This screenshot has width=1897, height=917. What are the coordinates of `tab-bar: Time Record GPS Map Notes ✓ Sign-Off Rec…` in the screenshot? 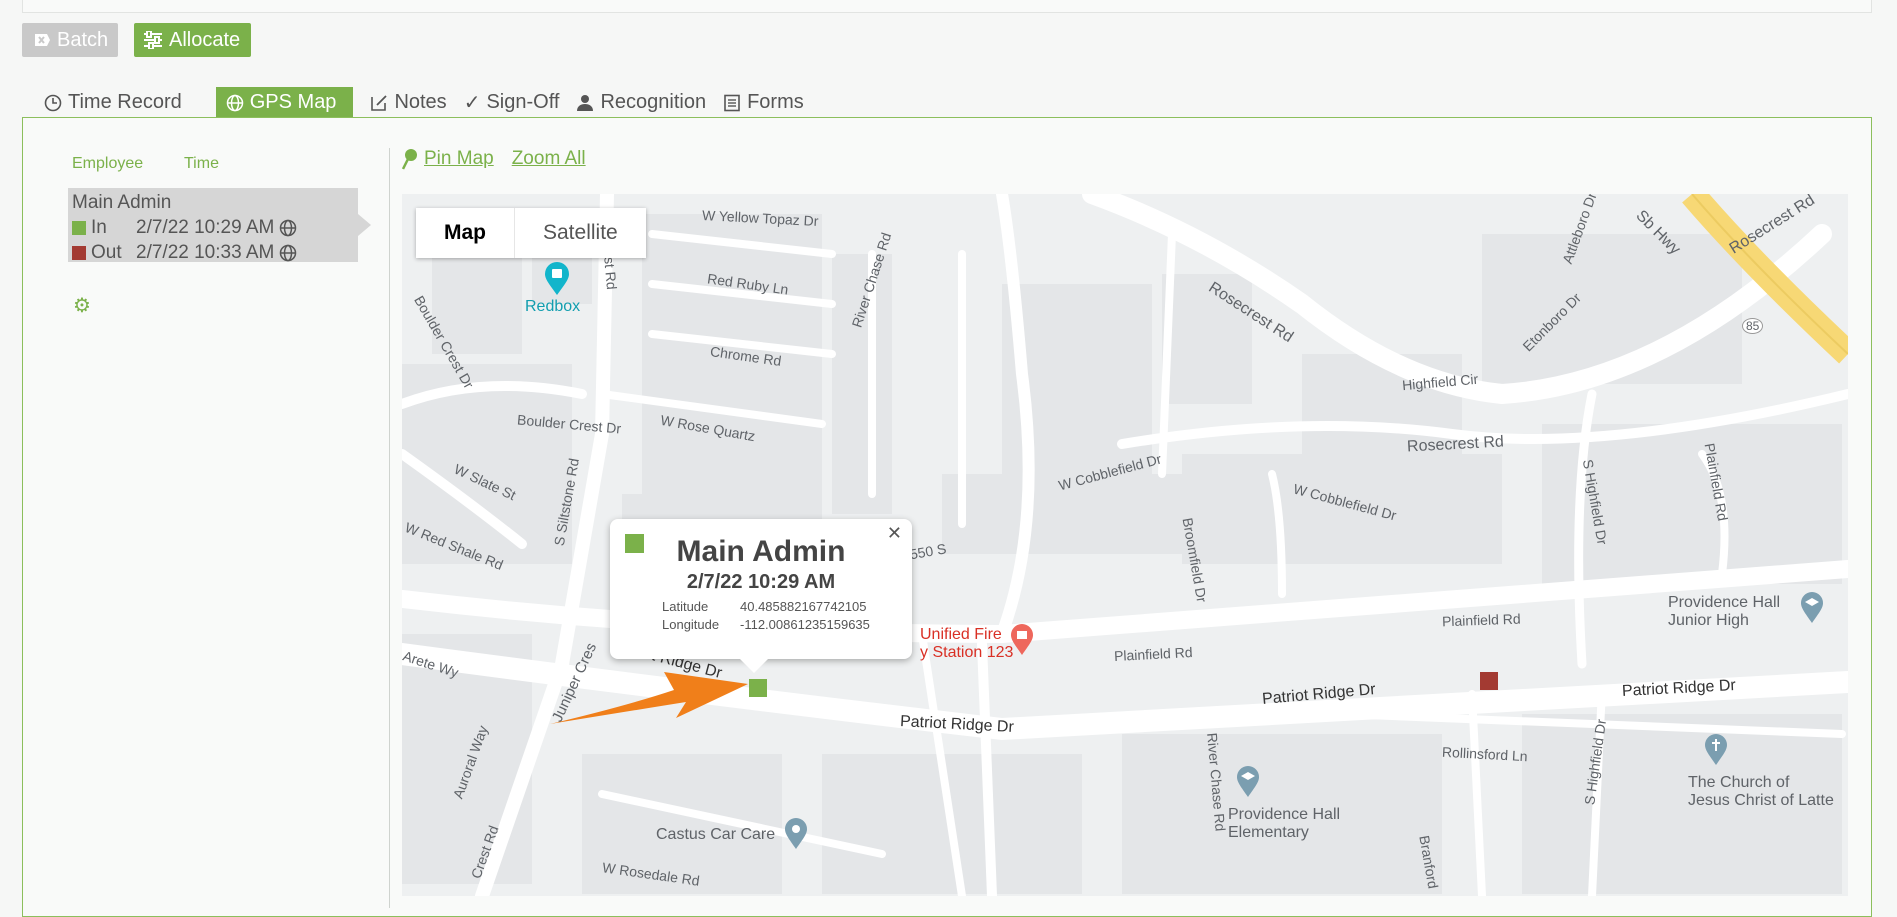 It's located at (432, 102).